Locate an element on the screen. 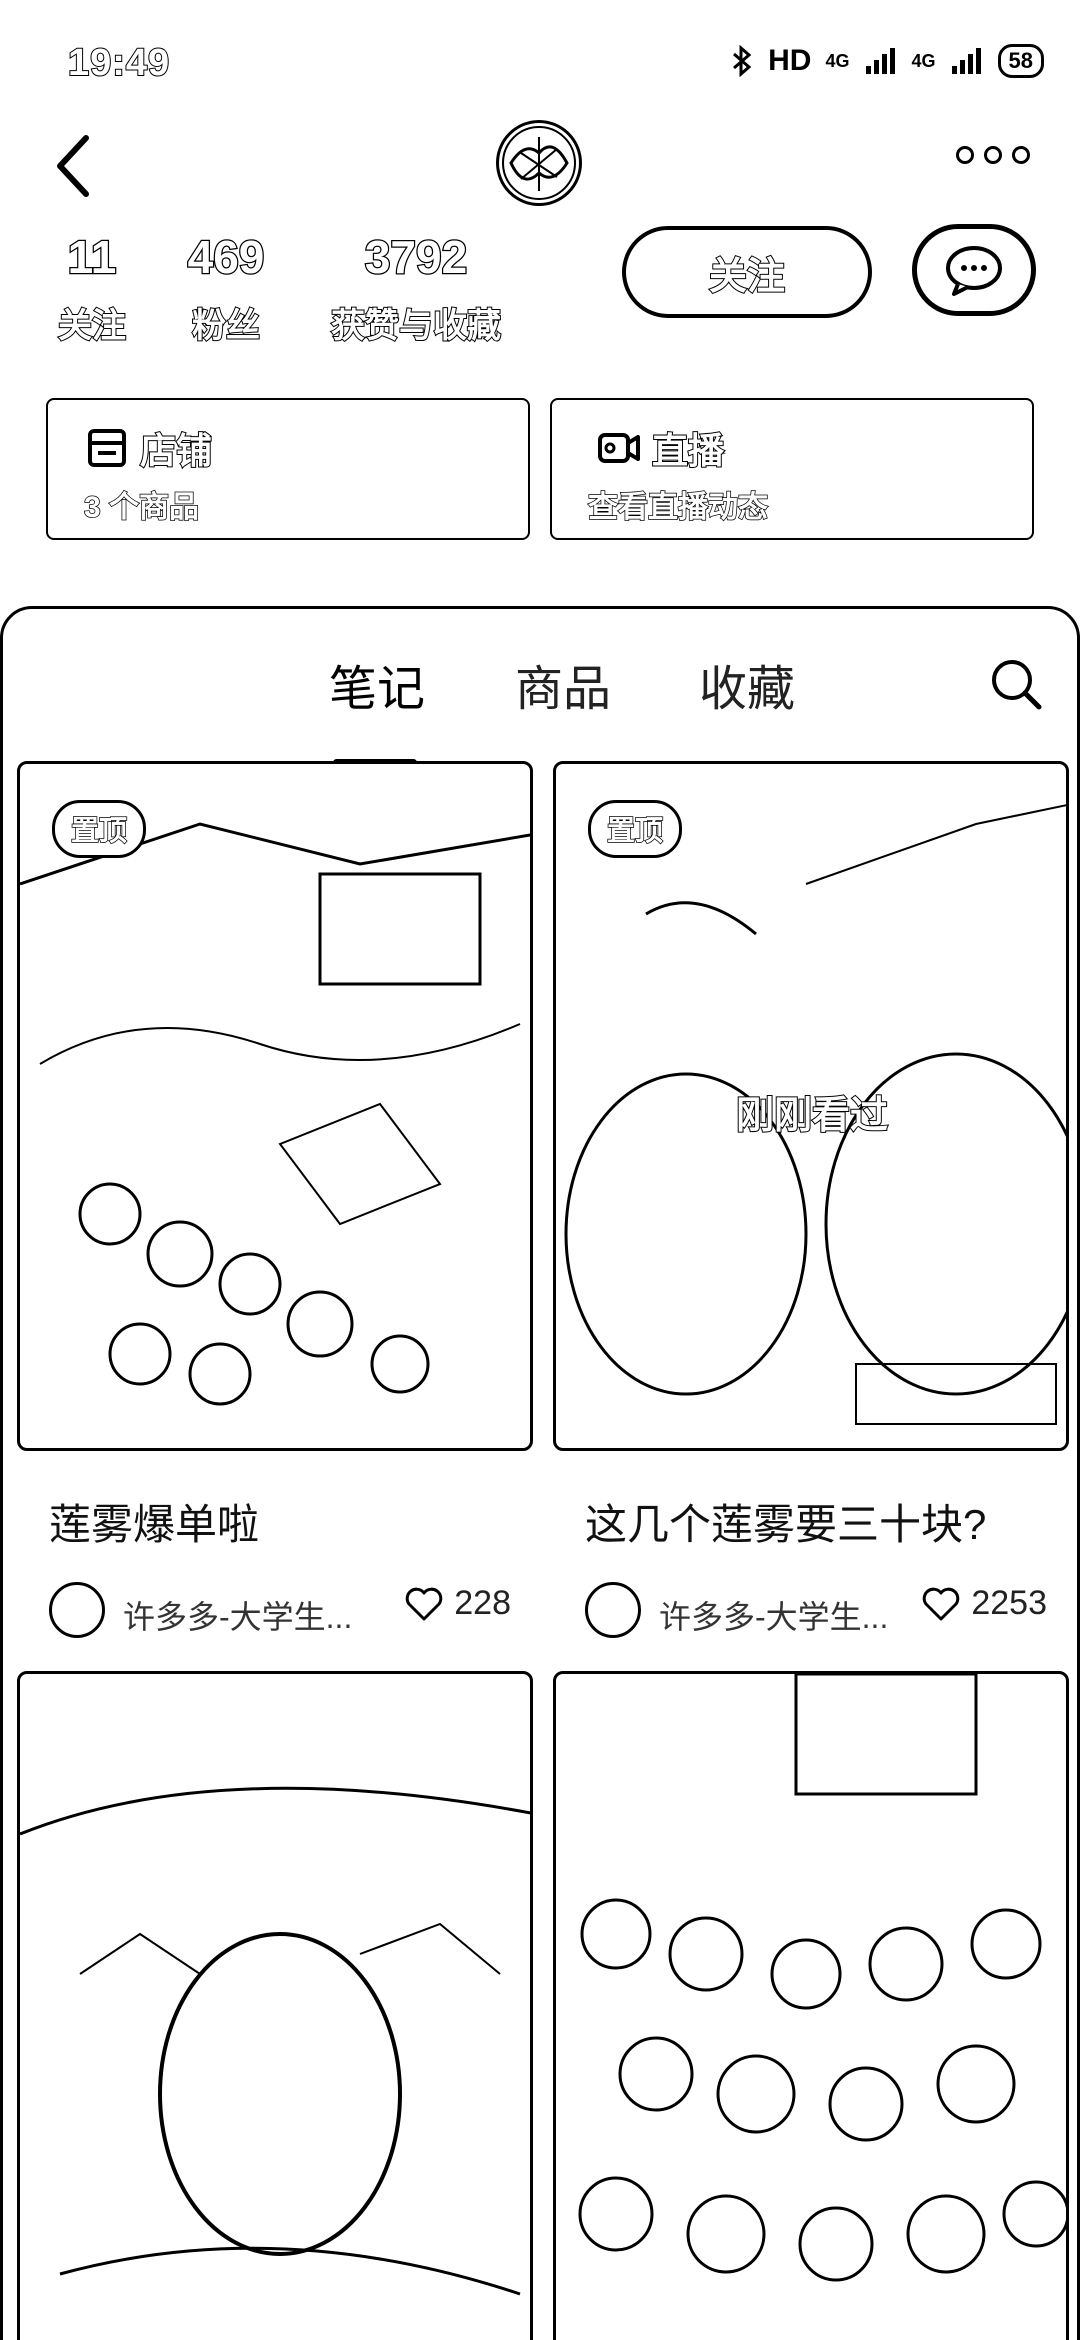 Image resolution: width=1080 pixels, height=2340 pixels. search-icon is located at coordinates (1017, 685).